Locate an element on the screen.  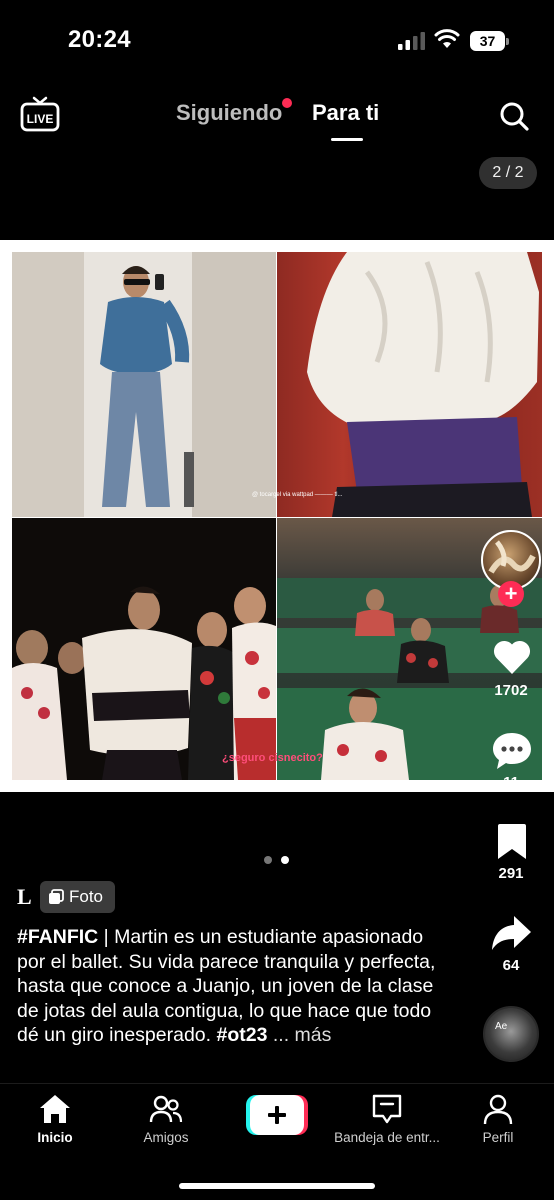
cellular-signal-icon is located at coordinates (411, 41).